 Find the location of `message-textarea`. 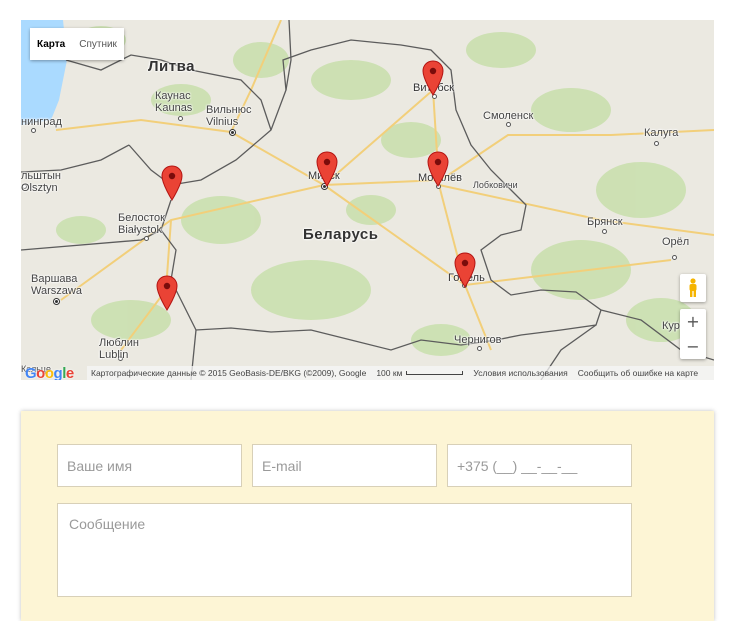

message-textarea is located at coordinates (344, 550).